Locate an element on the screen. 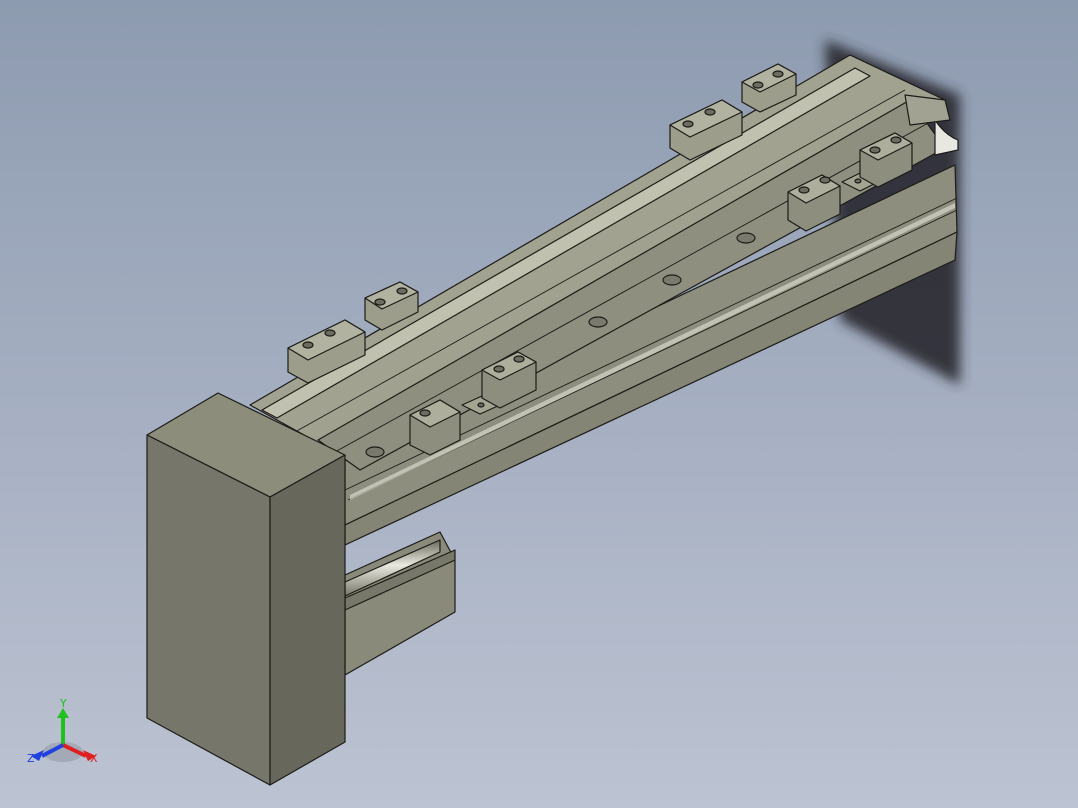 Image resolution: width=1078 pixels, height=808 pixels. motor-housing-block is located at coordinates (246, 589).